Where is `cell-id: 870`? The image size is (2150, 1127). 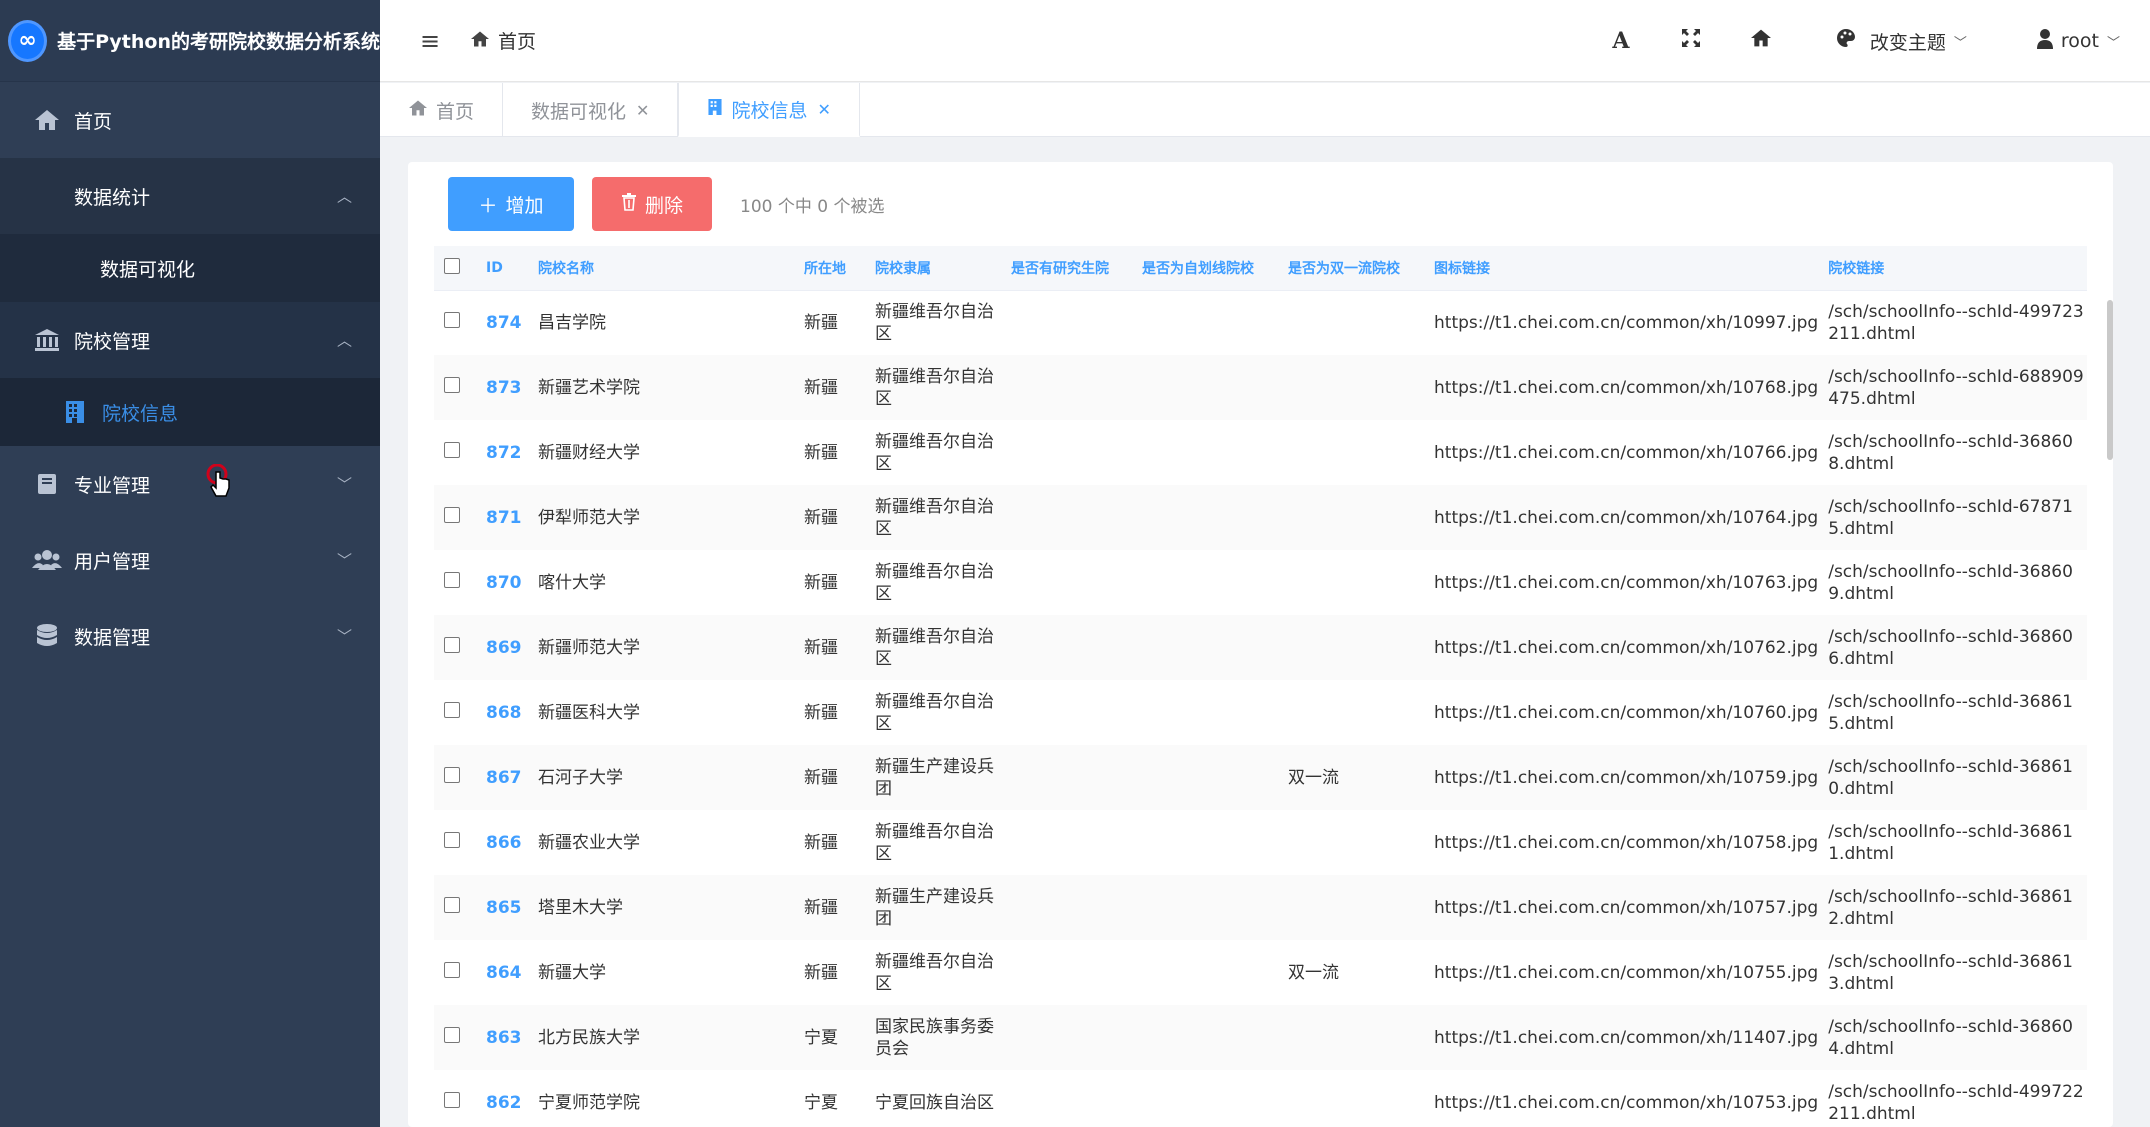
cell-id: 870 is located at coordinates (502, 582).